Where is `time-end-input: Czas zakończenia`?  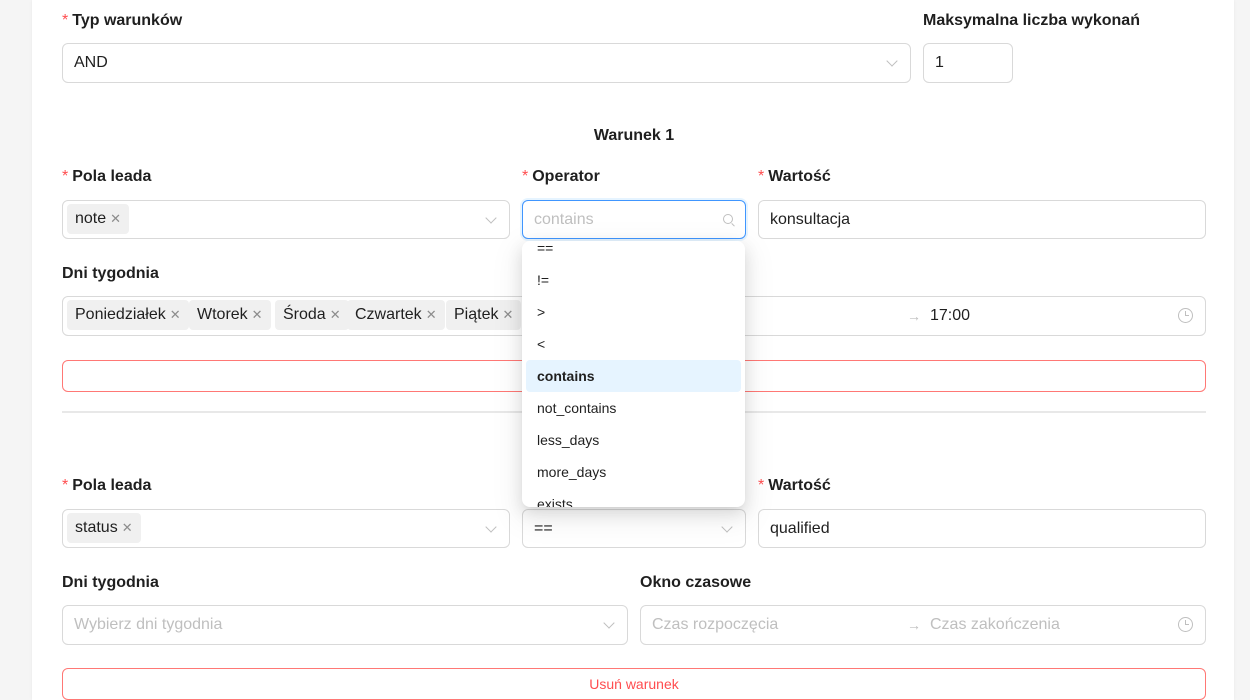
time-end-input: Czas zakończenia is located at coordinates (995, 625).